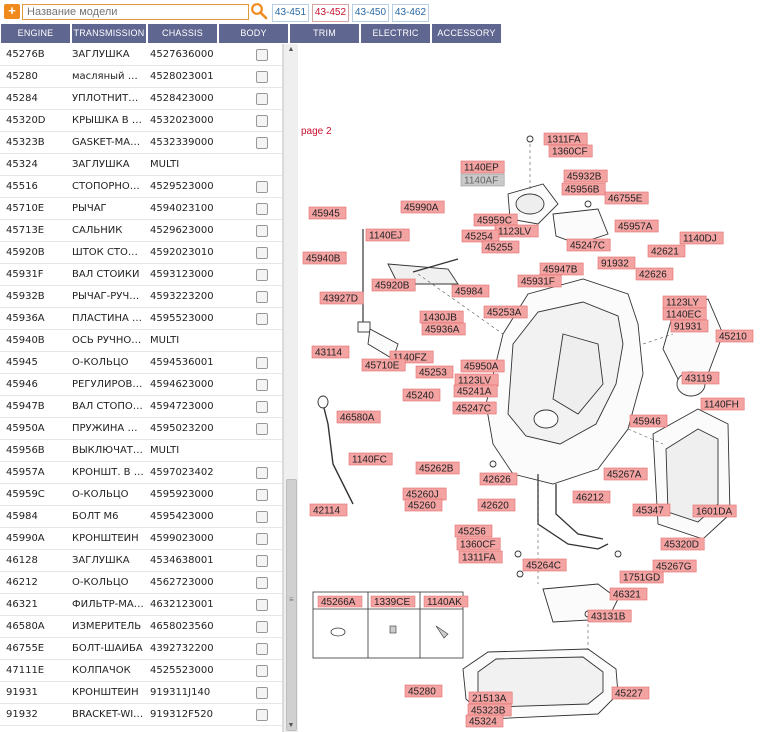 This screenshot has height=732, width=762. What do you see at coordinates (473, 531) in the screenshot?
I see `part-callout: 45256` at bounding box center [473, 531].